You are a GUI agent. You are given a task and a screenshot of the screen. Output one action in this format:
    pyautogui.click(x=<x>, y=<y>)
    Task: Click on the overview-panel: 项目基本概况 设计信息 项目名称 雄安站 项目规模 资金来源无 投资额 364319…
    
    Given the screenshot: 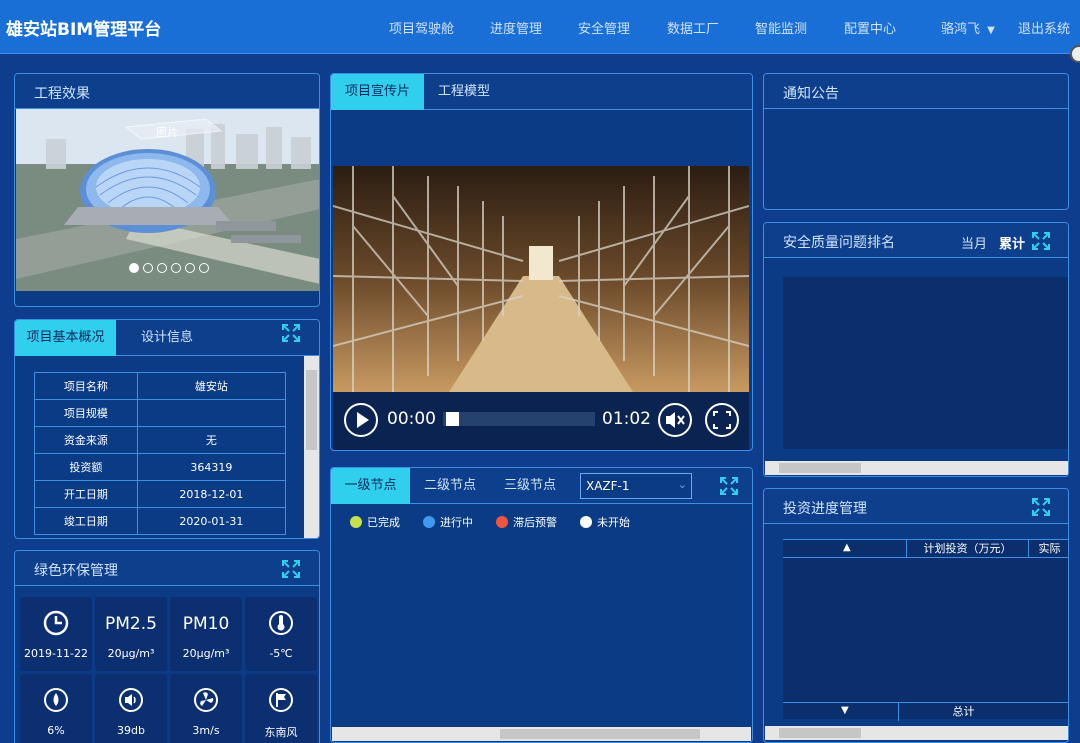 What is the action you would take?
    pyautogui.click(x=167, y=429)
    